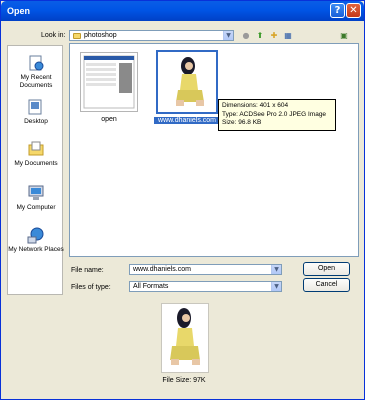  I want to click on look-in-label: Look in:, so click(53, 35).